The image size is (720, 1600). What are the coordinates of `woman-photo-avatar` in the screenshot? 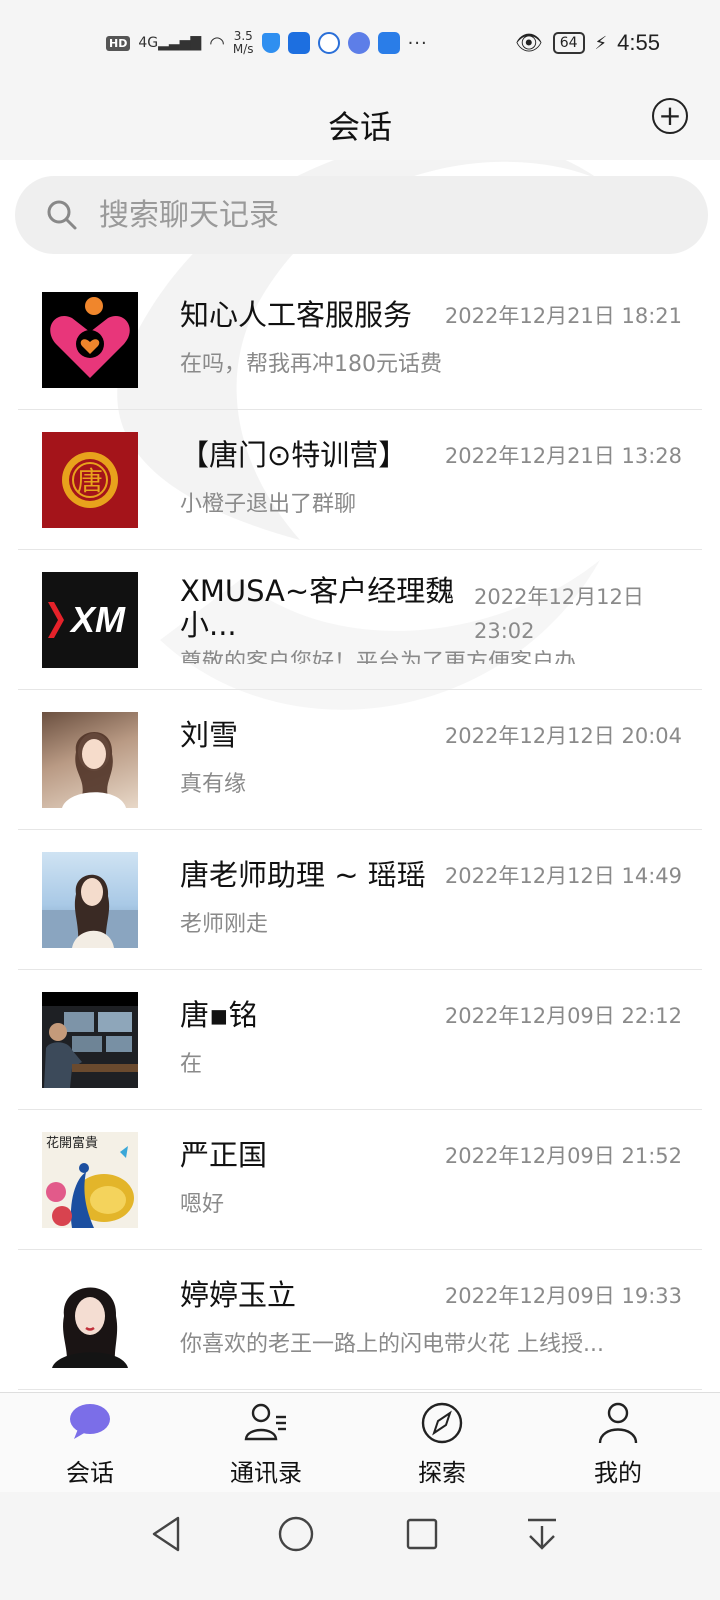 It's located at (90, 760).